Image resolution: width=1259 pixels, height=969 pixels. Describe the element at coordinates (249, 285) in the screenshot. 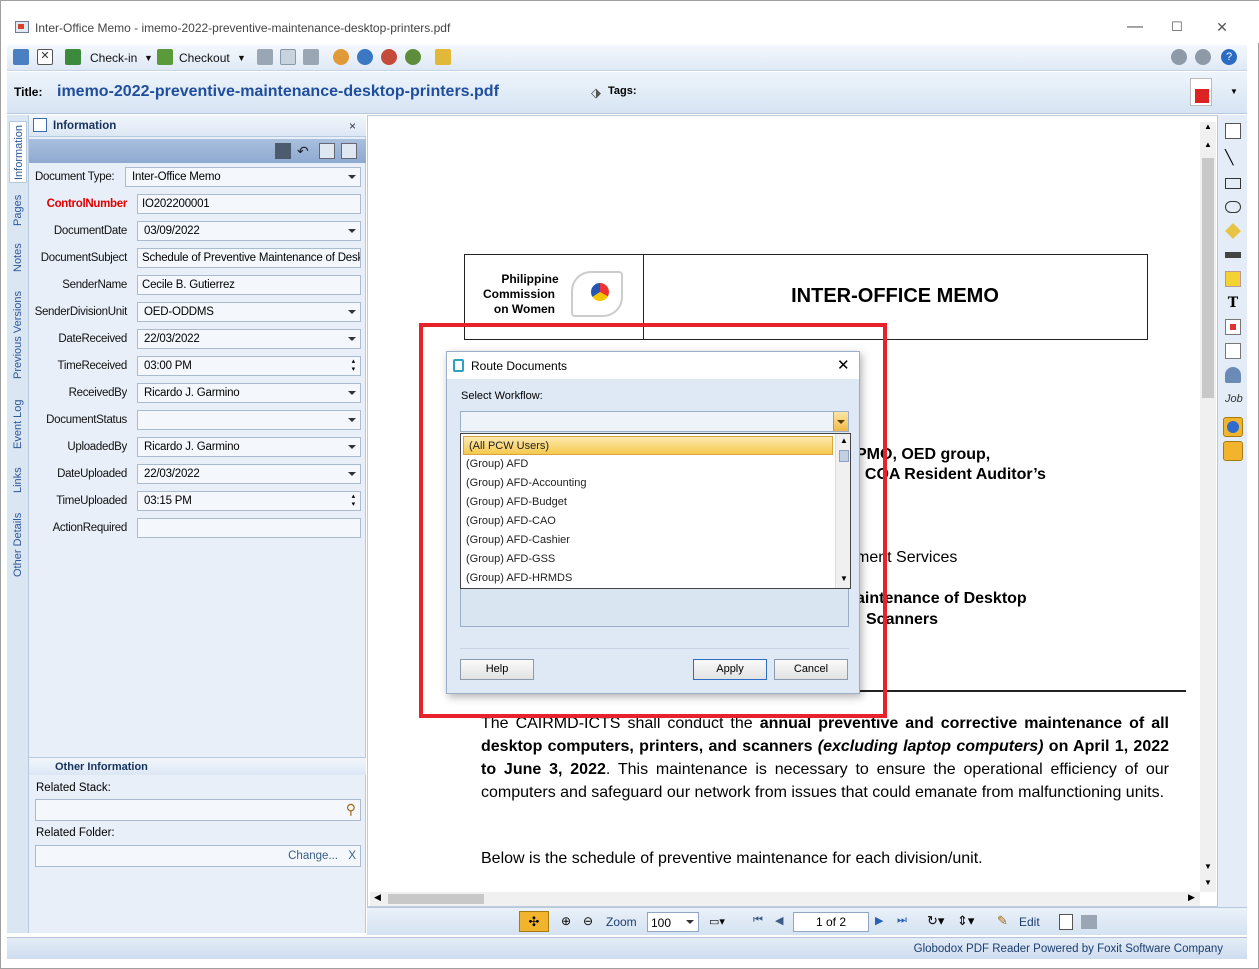

I see `field-value: Cecile B. Gutierrez` at that location.